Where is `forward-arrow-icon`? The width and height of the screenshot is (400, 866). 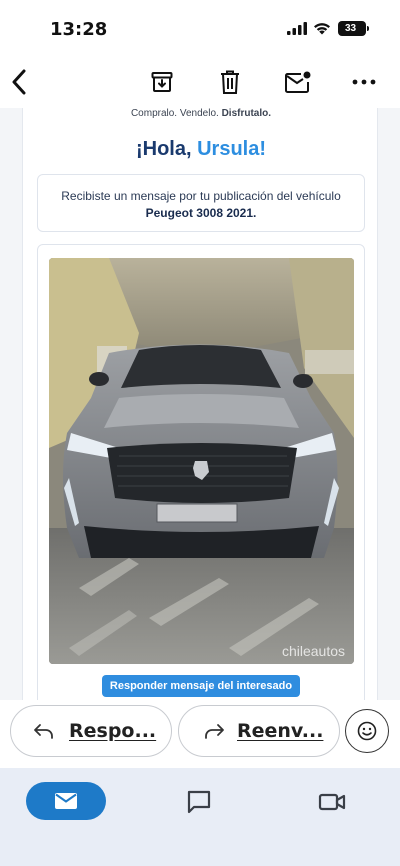 forward-arrow-icon is located at coordinates (214, 731).